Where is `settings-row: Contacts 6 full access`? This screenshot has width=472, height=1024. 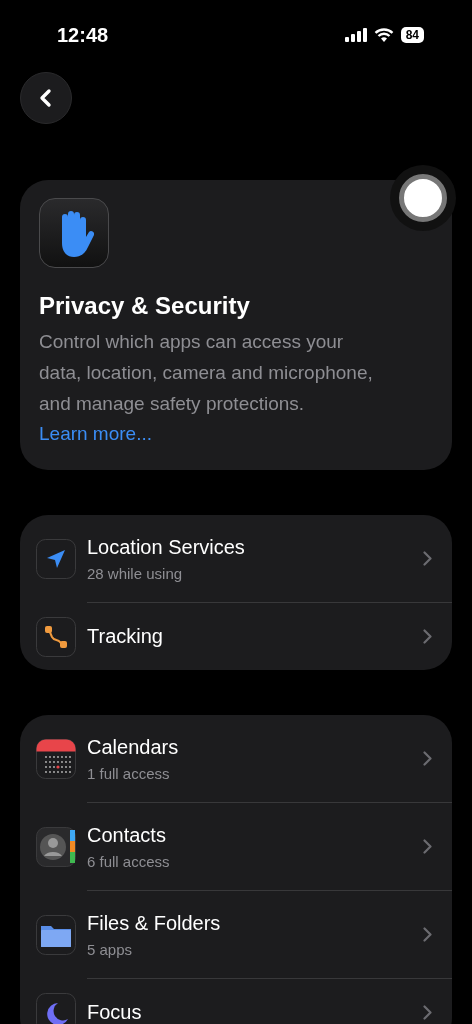 settings-row: Contacts 6 full access is located at coordinates (244, 847).